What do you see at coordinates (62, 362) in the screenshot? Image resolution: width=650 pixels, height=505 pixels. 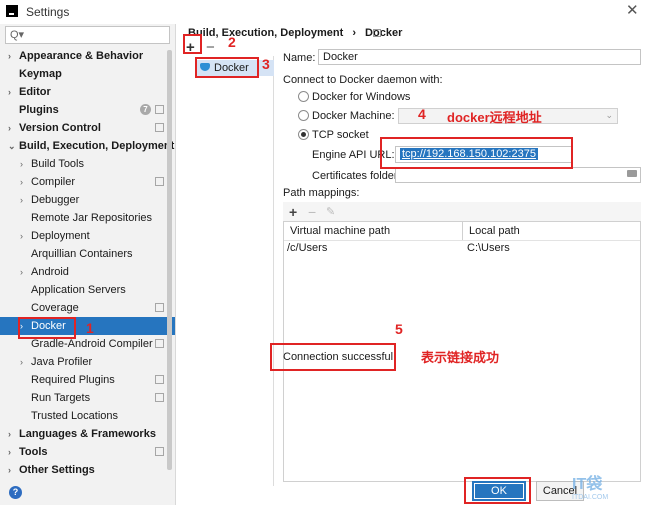 I see `sidebar-item-label: Java Profiler` at bounding box center [62, 362].